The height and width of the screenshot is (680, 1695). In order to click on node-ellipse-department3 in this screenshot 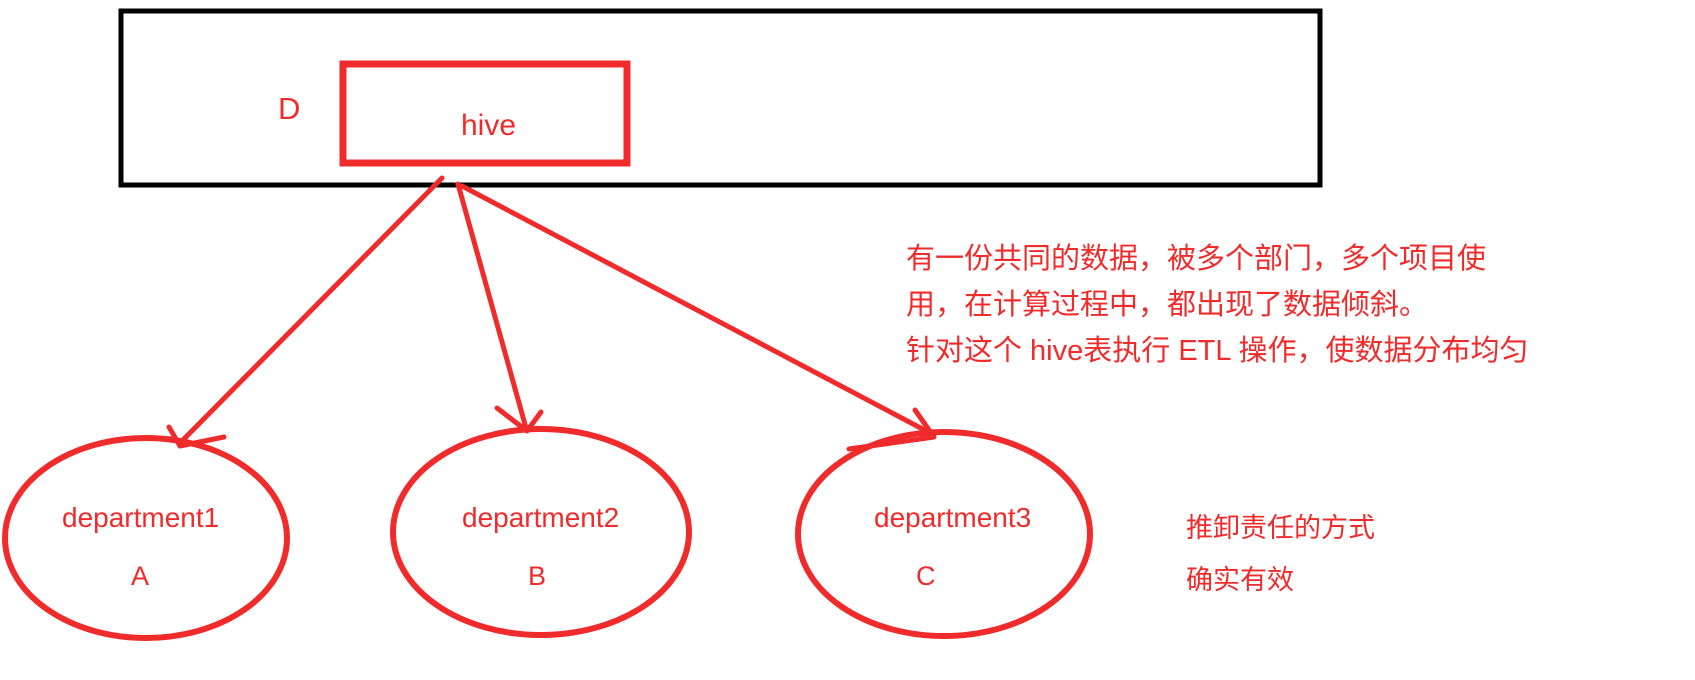, I will do `click(944, 534)`.